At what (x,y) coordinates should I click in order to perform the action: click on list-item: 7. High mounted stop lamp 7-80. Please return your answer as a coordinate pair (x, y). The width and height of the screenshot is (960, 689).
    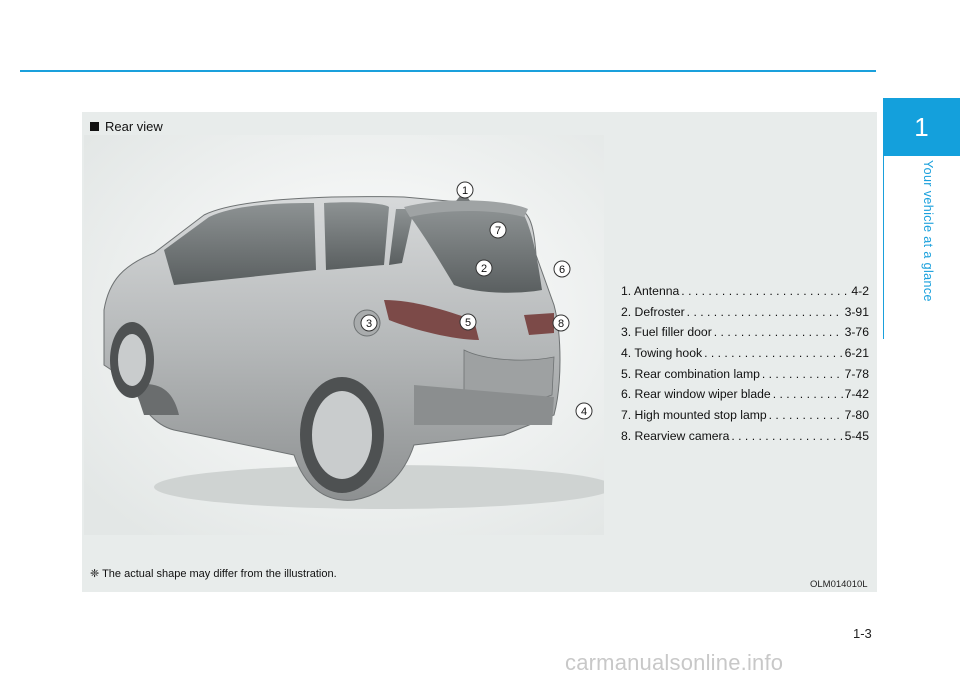
    Looking at the image, I should click on (745, 418).